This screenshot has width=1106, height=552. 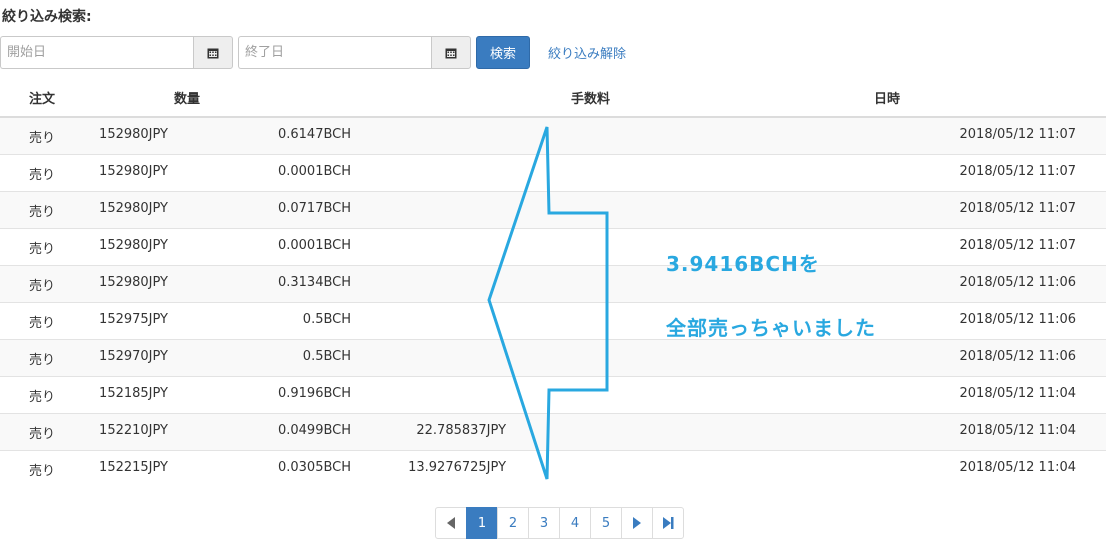 What do you see at coordinates (314, 171) in the screenshot?
I see `amount-value: 0.0001BCH` at bounding box center [314, 171].